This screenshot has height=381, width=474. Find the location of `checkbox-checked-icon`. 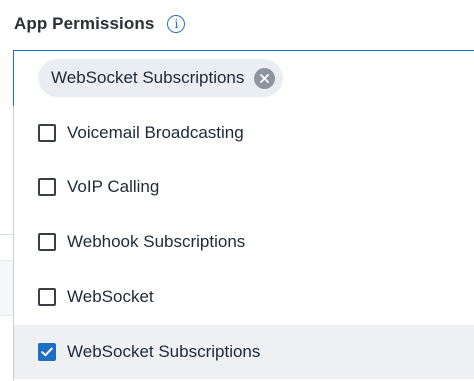

checkbox-checked-icon is located at coordinates (47, 352).